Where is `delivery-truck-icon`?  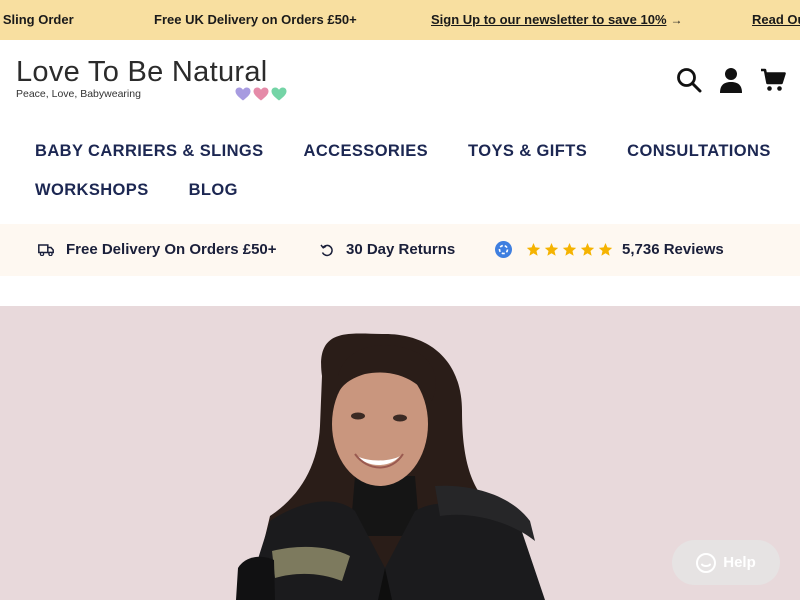 delivery-truck-icon is located at coordinates (46, 249).